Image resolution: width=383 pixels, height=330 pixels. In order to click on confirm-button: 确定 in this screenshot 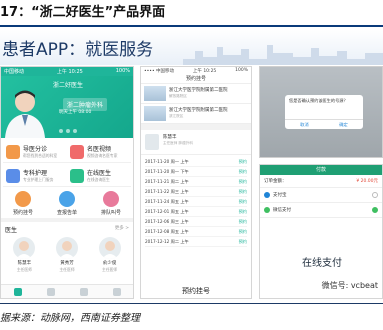, I will do `click(343, 124)`.